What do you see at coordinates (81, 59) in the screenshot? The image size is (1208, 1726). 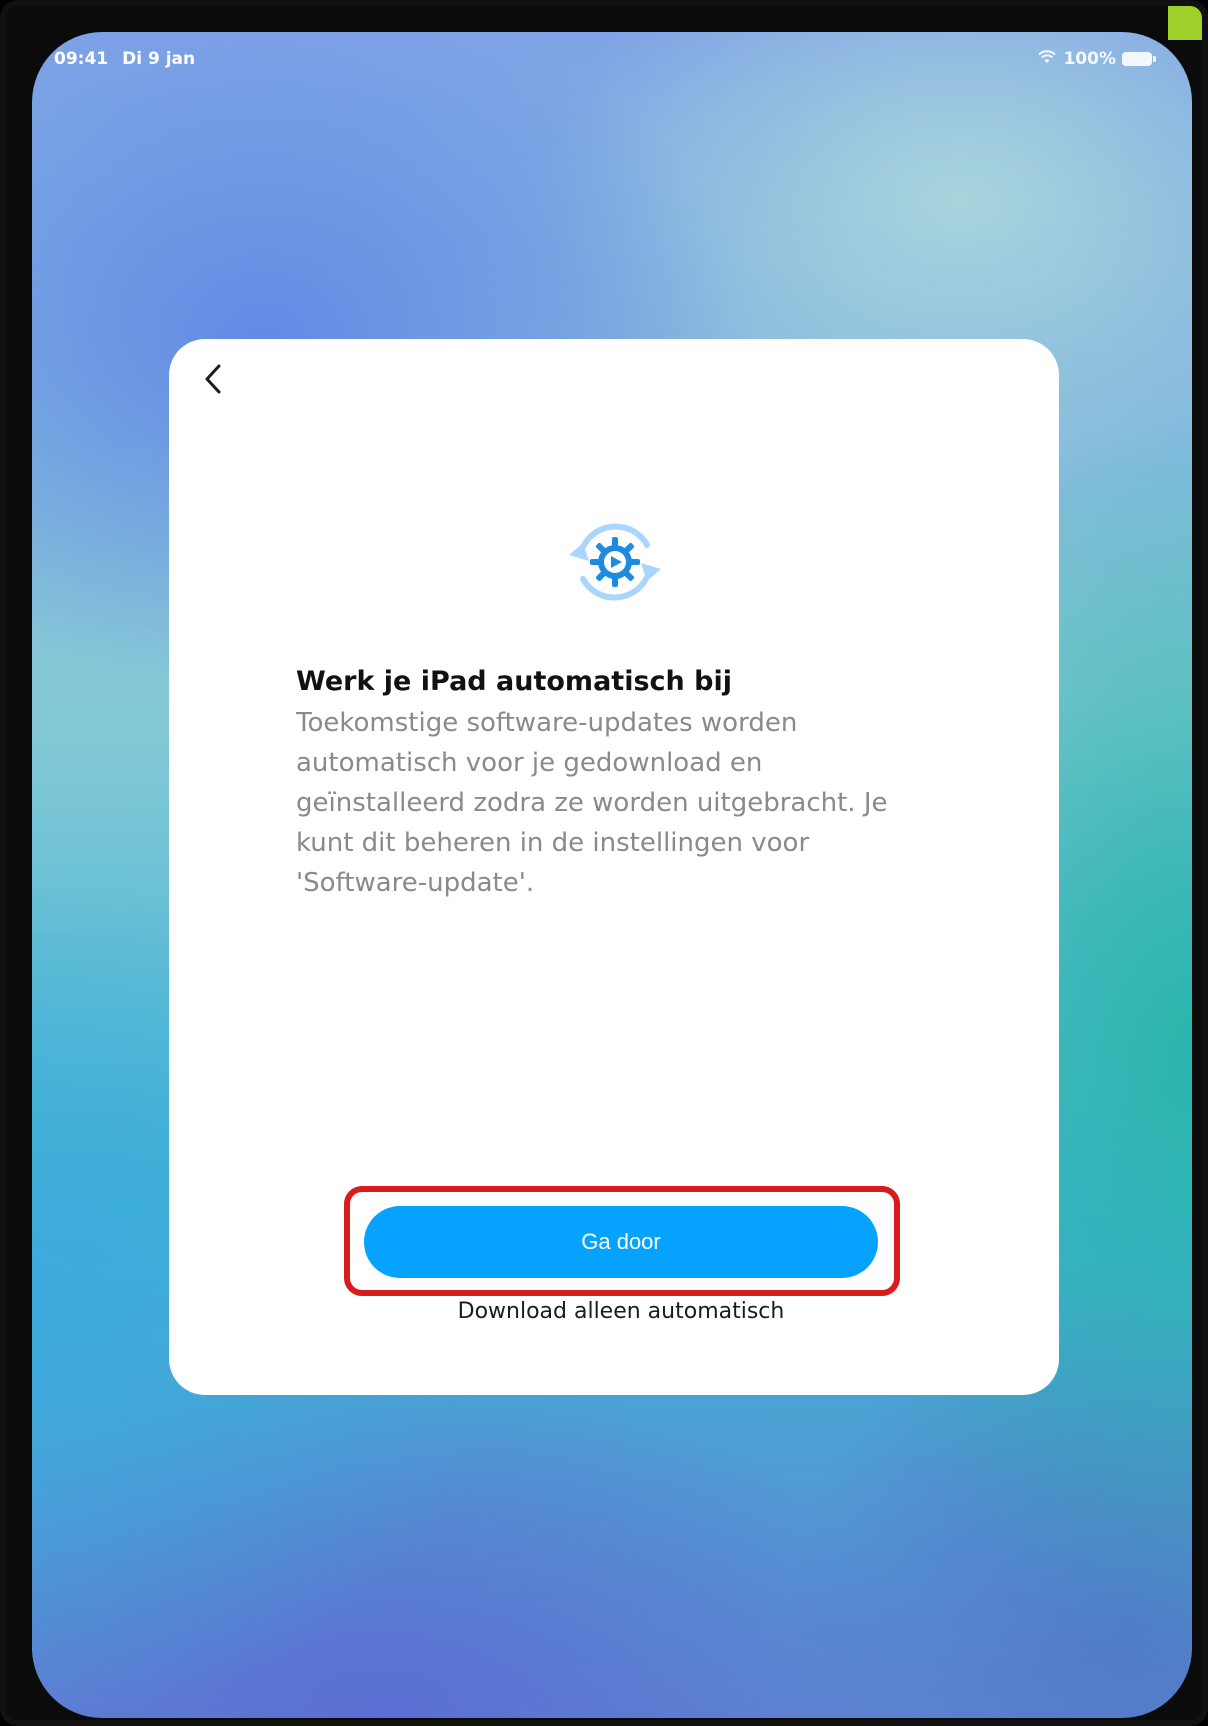 I see `status-time: 09:41` at bounding box center [81, 59].